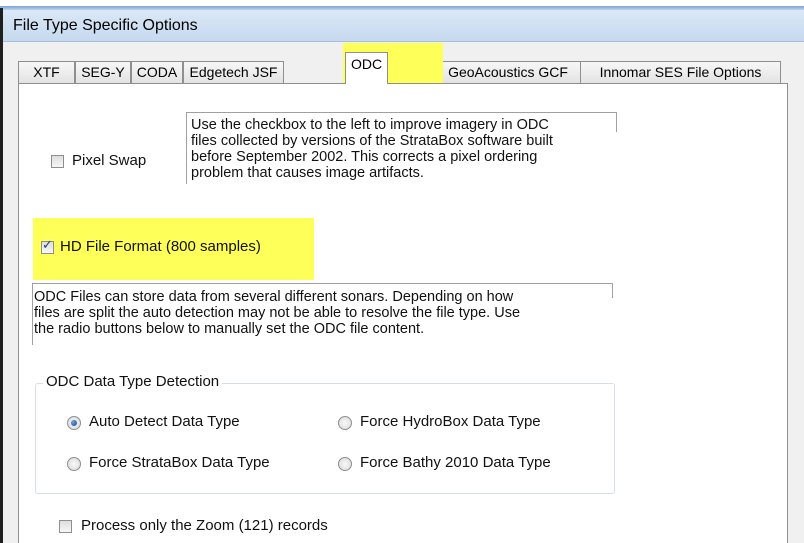  What do you see at coordinates (450, 421) in the screenshot?
I see `force-hydrobox-label: Force HydroBox Data Type` at bounding box center [450, 421].